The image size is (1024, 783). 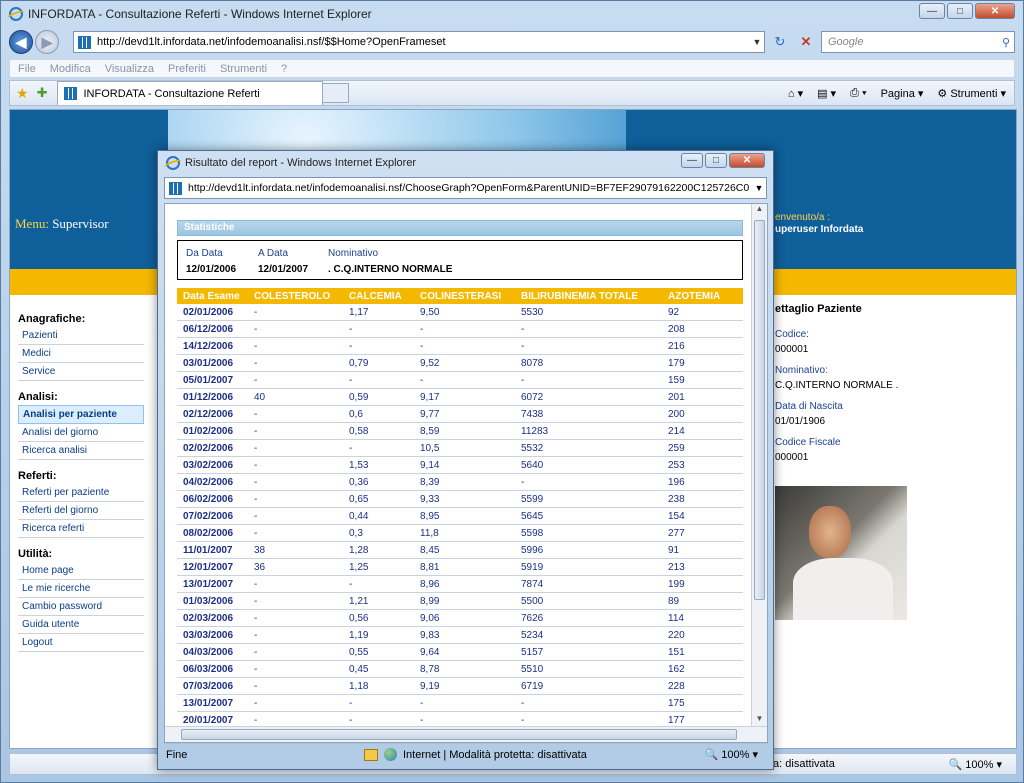 What do you see at coordinates (757, 42) in the screenshot?
I see `address-dropdown-icon: ▼` at bounding box center [757, 42].